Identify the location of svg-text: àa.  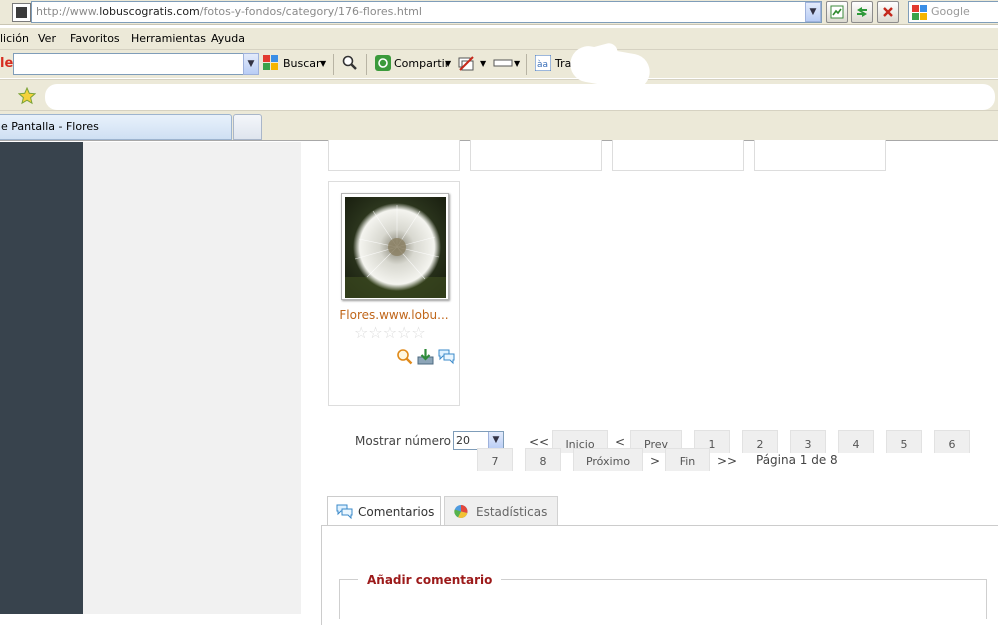
(542, 65).